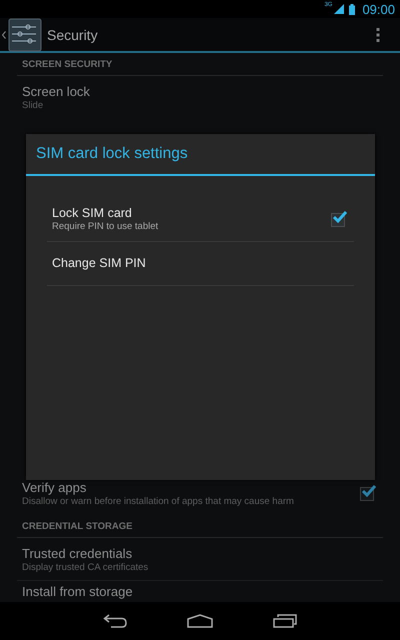 The width and height of the screenshot is (400, 640). I want to click on setting-title: Install from storage, so click(77, 592).